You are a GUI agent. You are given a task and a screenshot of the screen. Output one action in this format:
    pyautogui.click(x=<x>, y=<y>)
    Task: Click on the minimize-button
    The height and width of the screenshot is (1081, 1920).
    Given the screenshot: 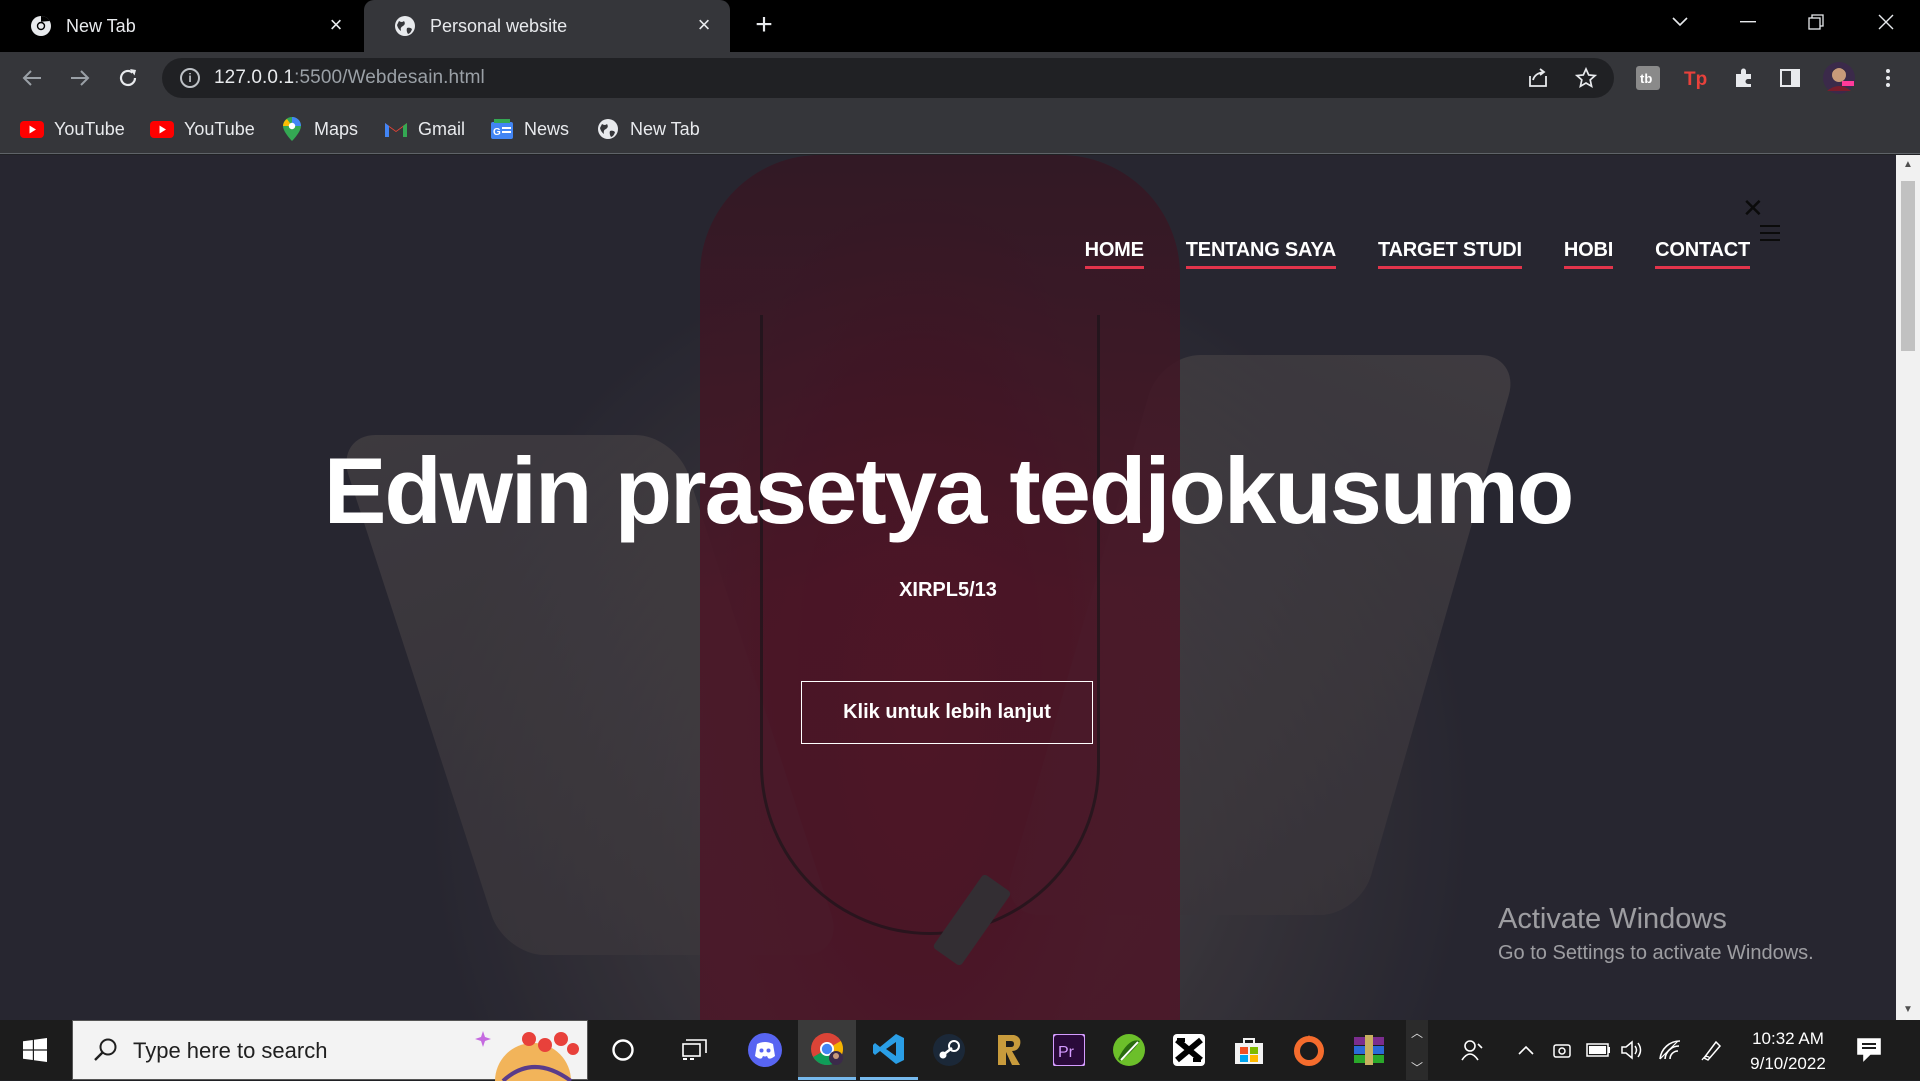 What is the action you would take?
    pyautogui.click(x=1748, y=22)
    